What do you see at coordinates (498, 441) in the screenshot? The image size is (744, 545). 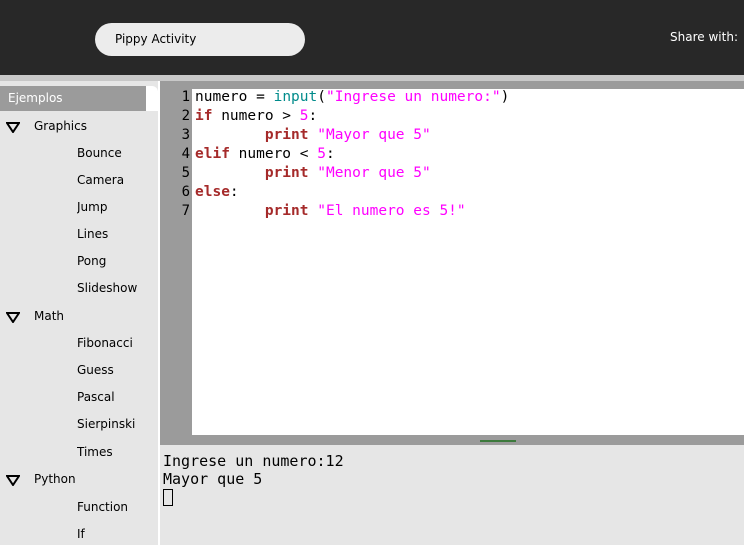 I see `splitter-grip-icon` at bounding box center [498, 441].